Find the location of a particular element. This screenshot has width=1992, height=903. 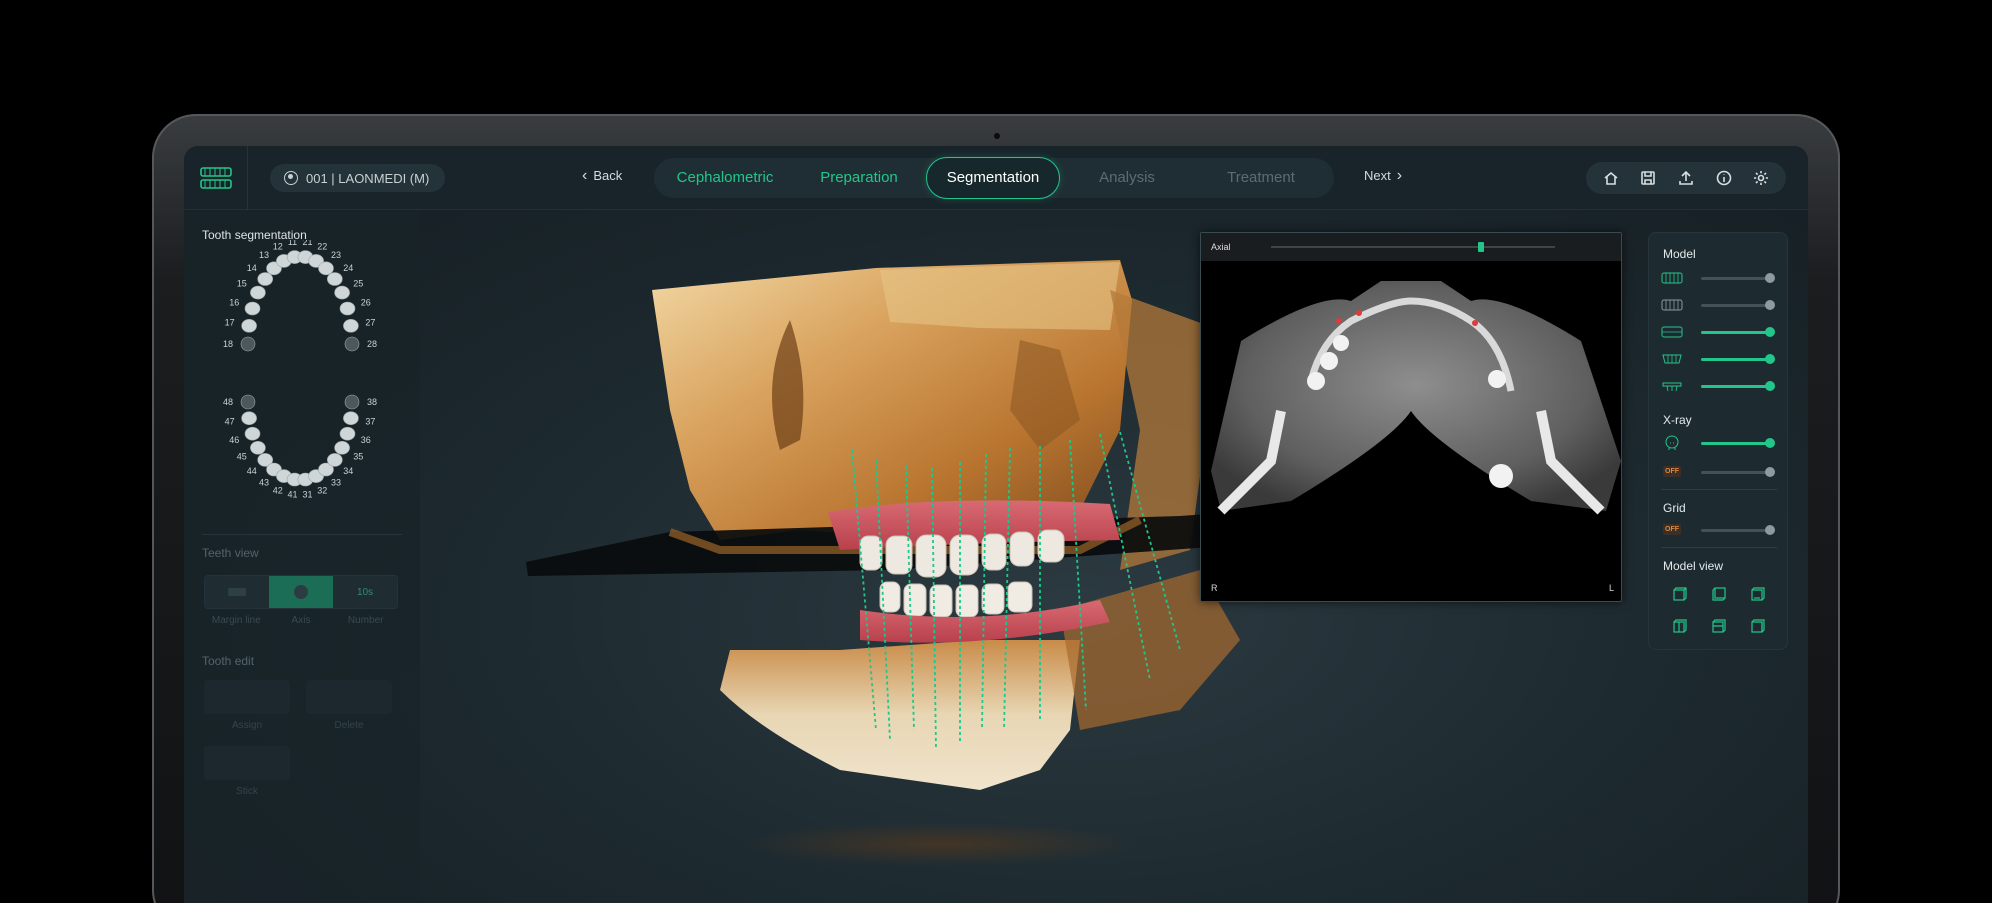

grid-row: OFF is located at coordinates (1719, 530).